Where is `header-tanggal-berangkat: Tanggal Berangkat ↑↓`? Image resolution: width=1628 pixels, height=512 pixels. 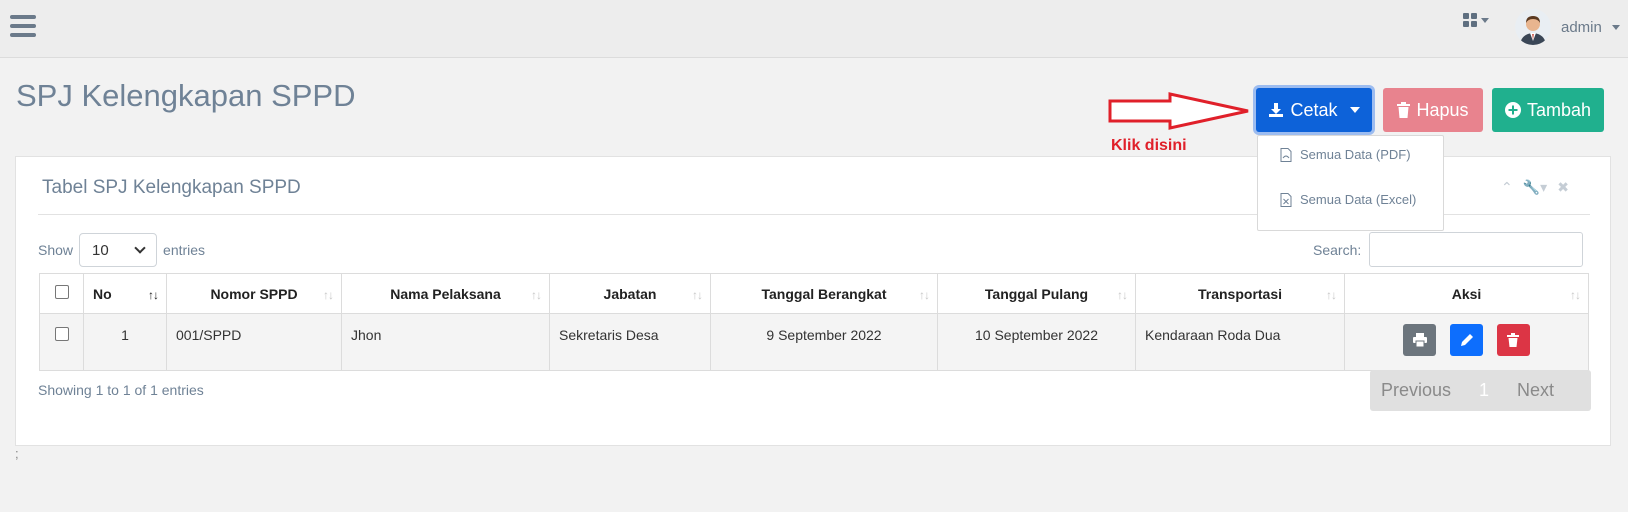
header-tanggal-berangkat: Tanggal Berangkat ↑↓ is located at coordinates (824, 293).